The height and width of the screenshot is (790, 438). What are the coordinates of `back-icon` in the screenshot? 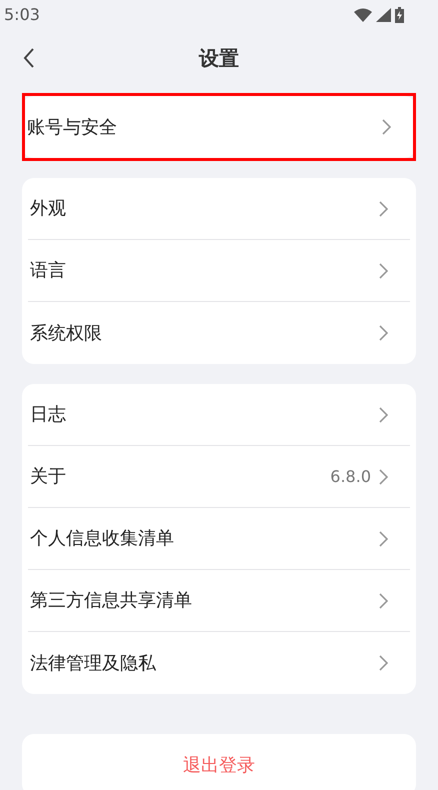 It's located at (29, 58).